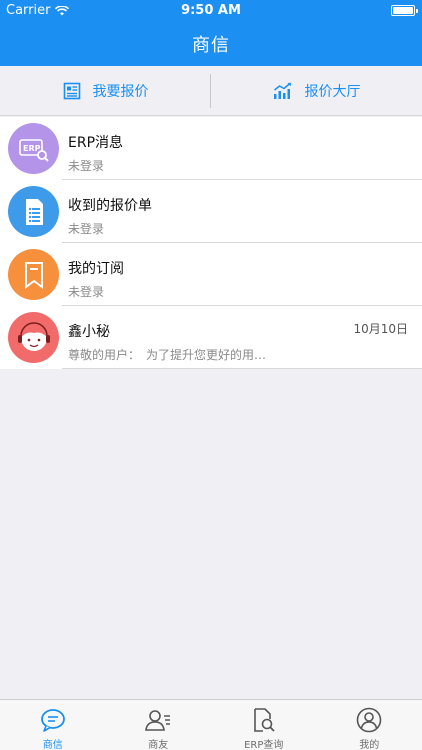 The image size is (422, 750). I want to click on assistant-avatar-icon, so click(33, 336).